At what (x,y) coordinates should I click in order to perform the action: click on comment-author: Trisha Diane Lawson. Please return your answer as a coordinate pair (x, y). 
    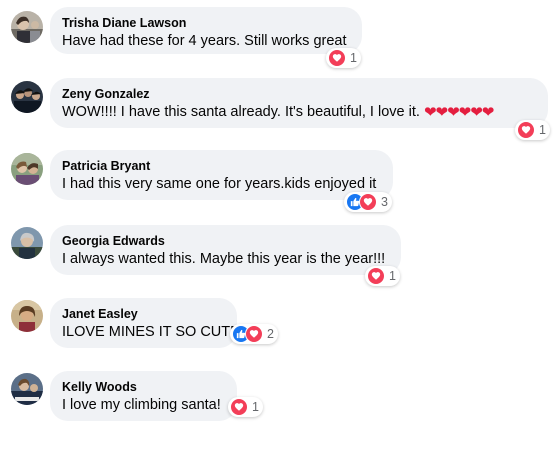
    Looking at the image, I should click on (206, 23).